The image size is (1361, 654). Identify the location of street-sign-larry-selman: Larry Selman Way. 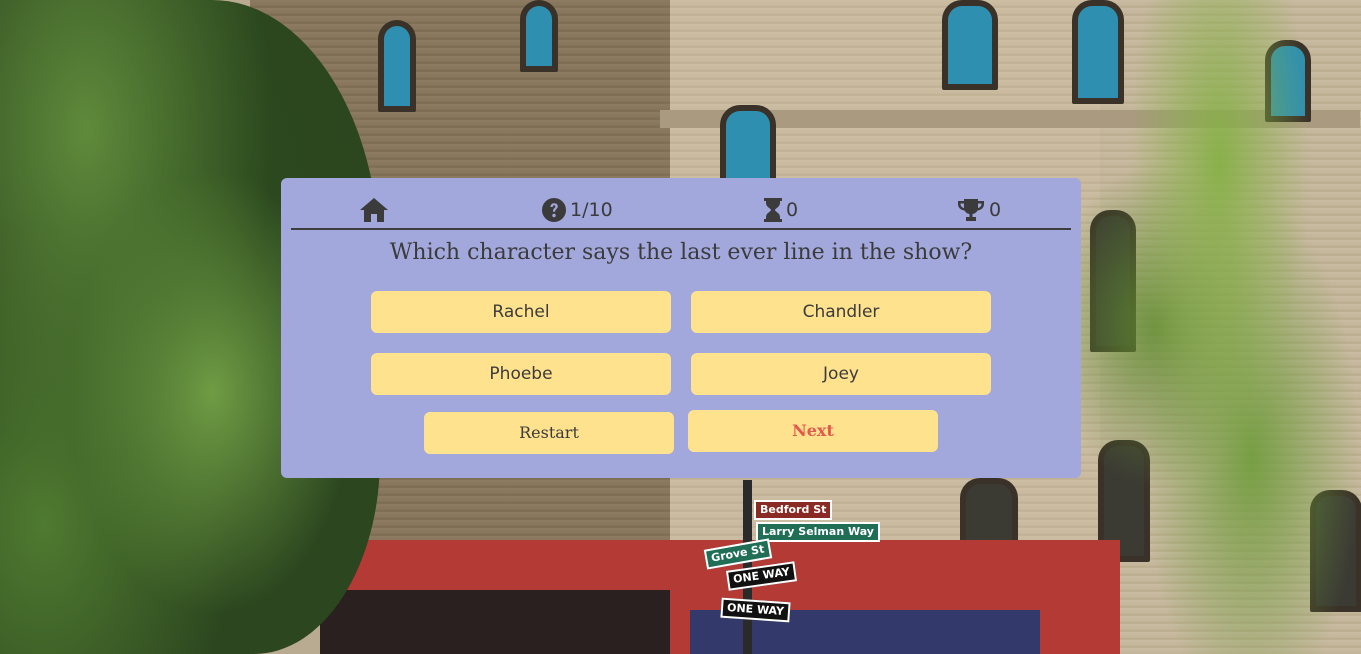
(818, 532).